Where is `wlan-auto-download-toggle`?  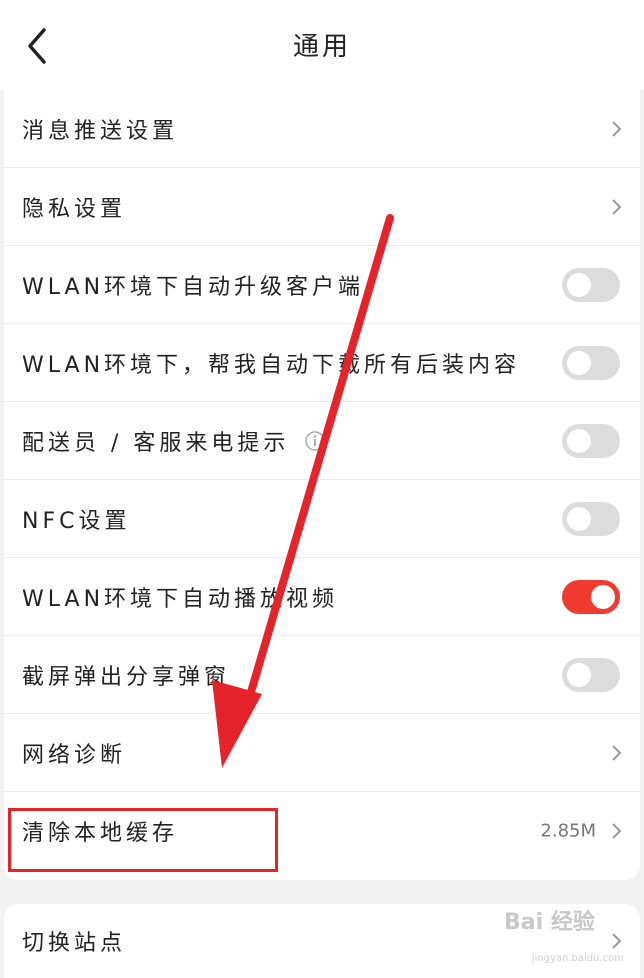 wlan-auto-download-toggle is located at coordinates (591, 362).